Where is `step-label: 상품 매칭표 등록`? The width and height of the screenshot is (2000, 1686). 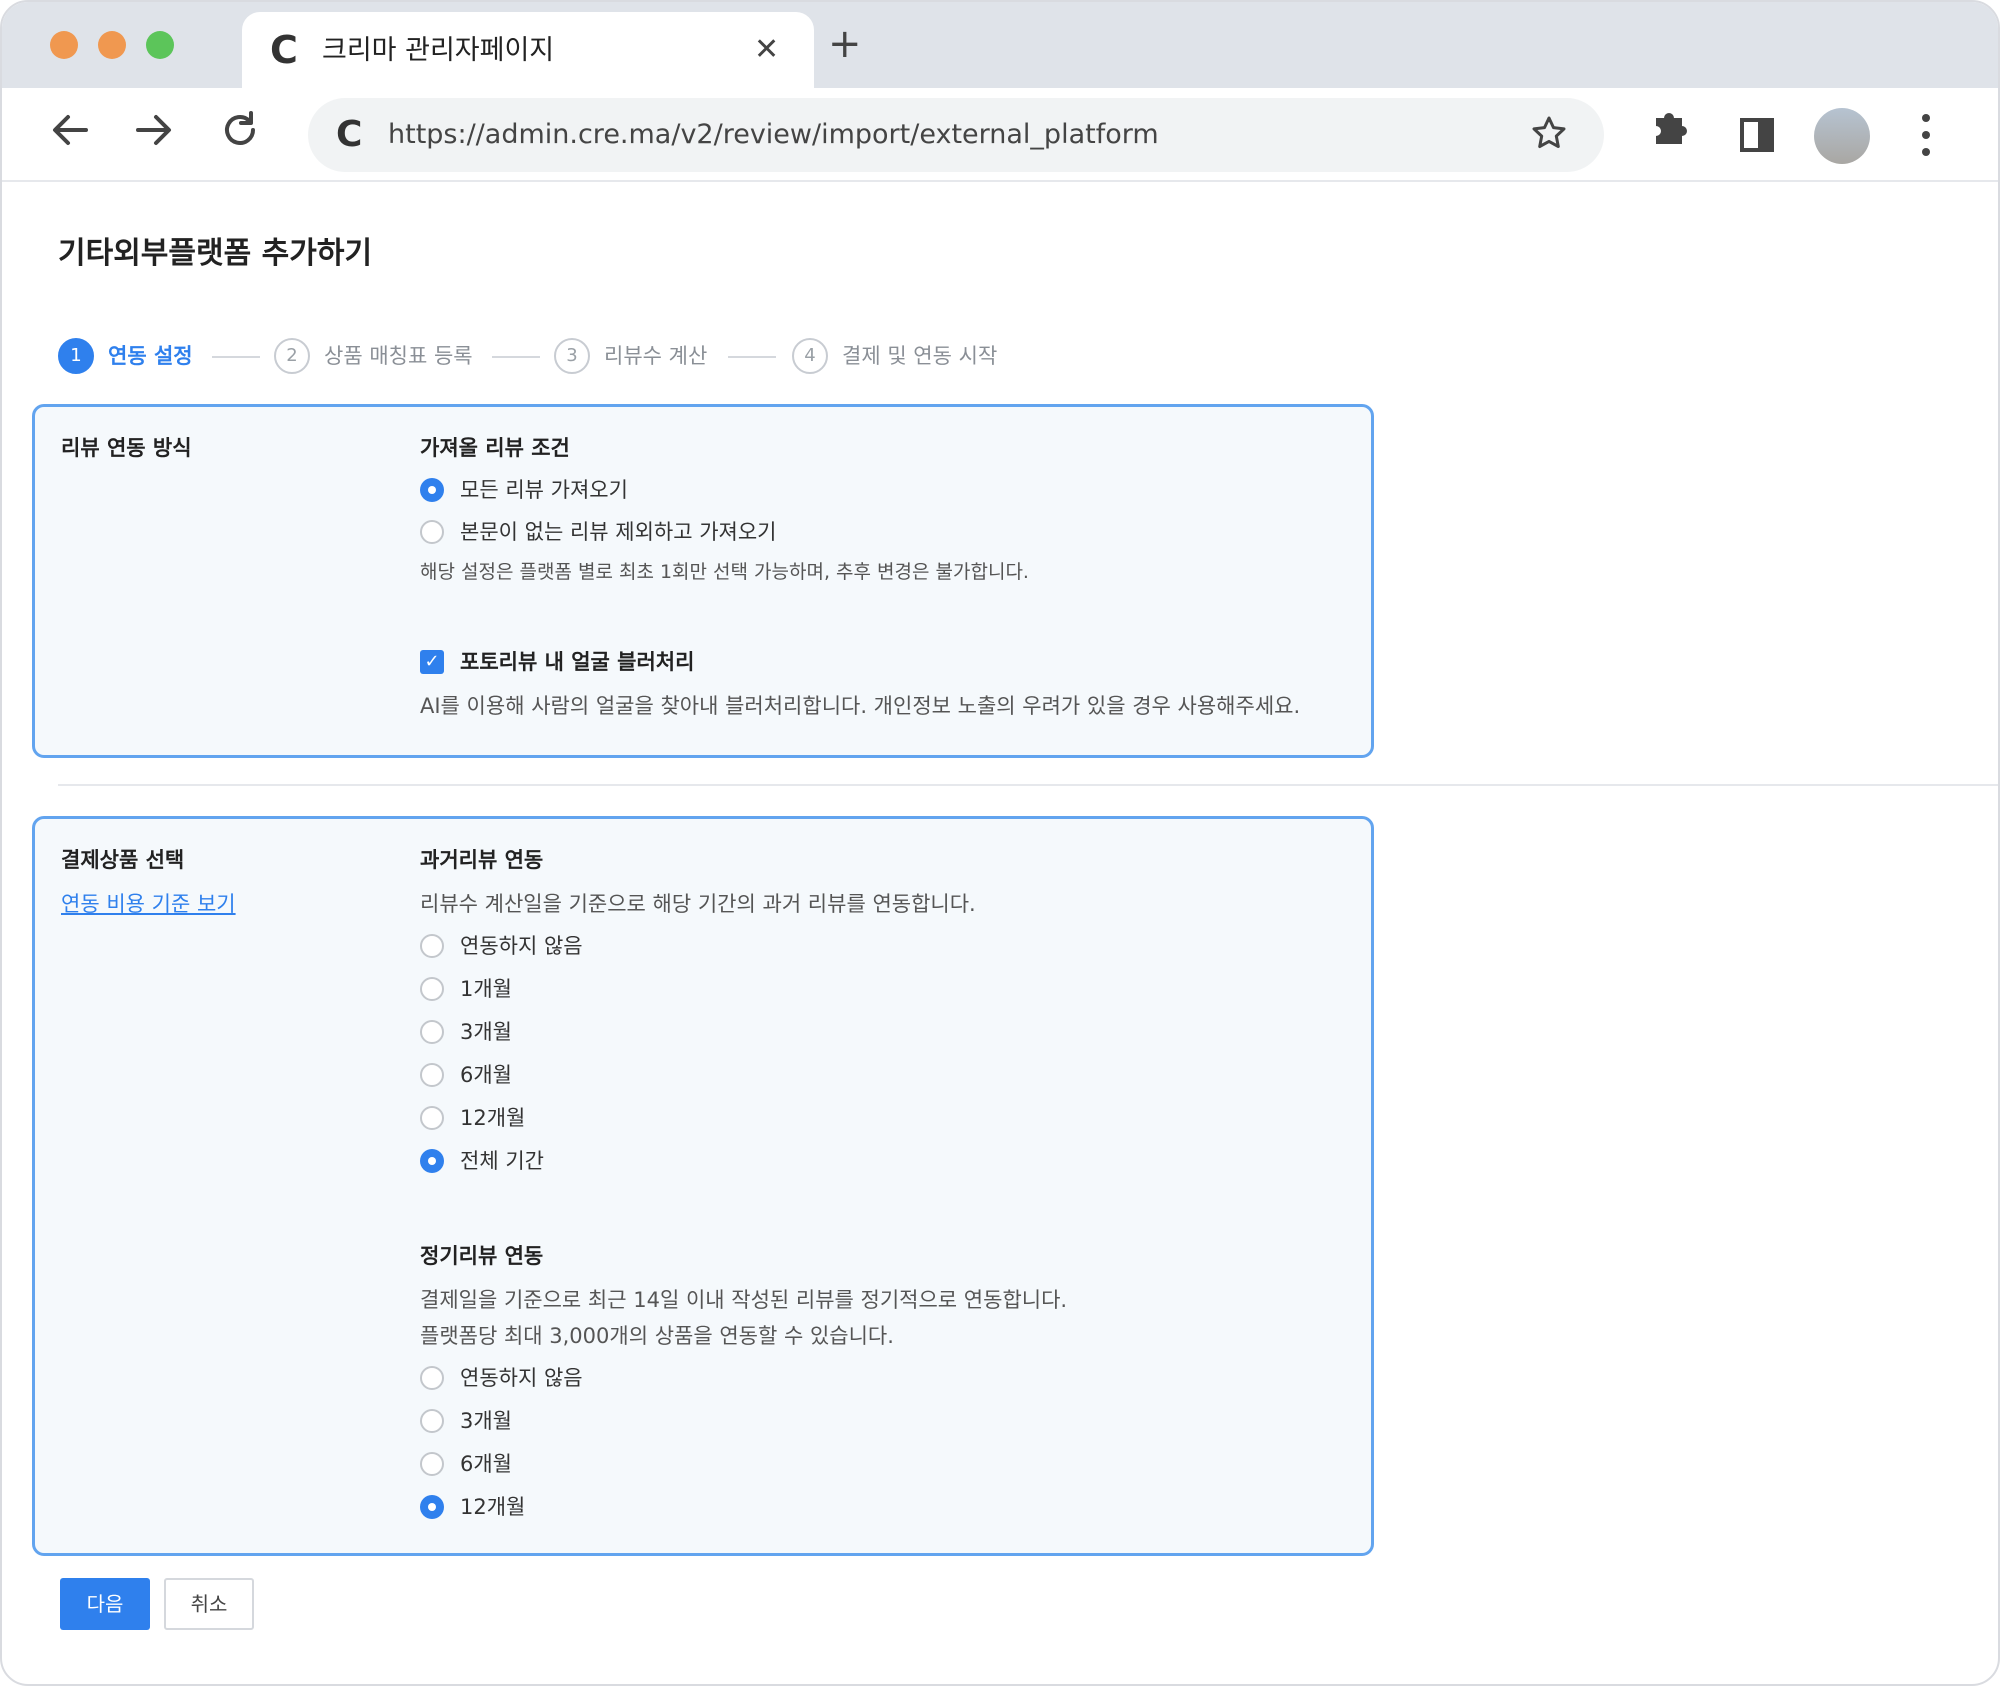 step-label: 상품 매칭표 등록 is located at coordinates (398, 356).